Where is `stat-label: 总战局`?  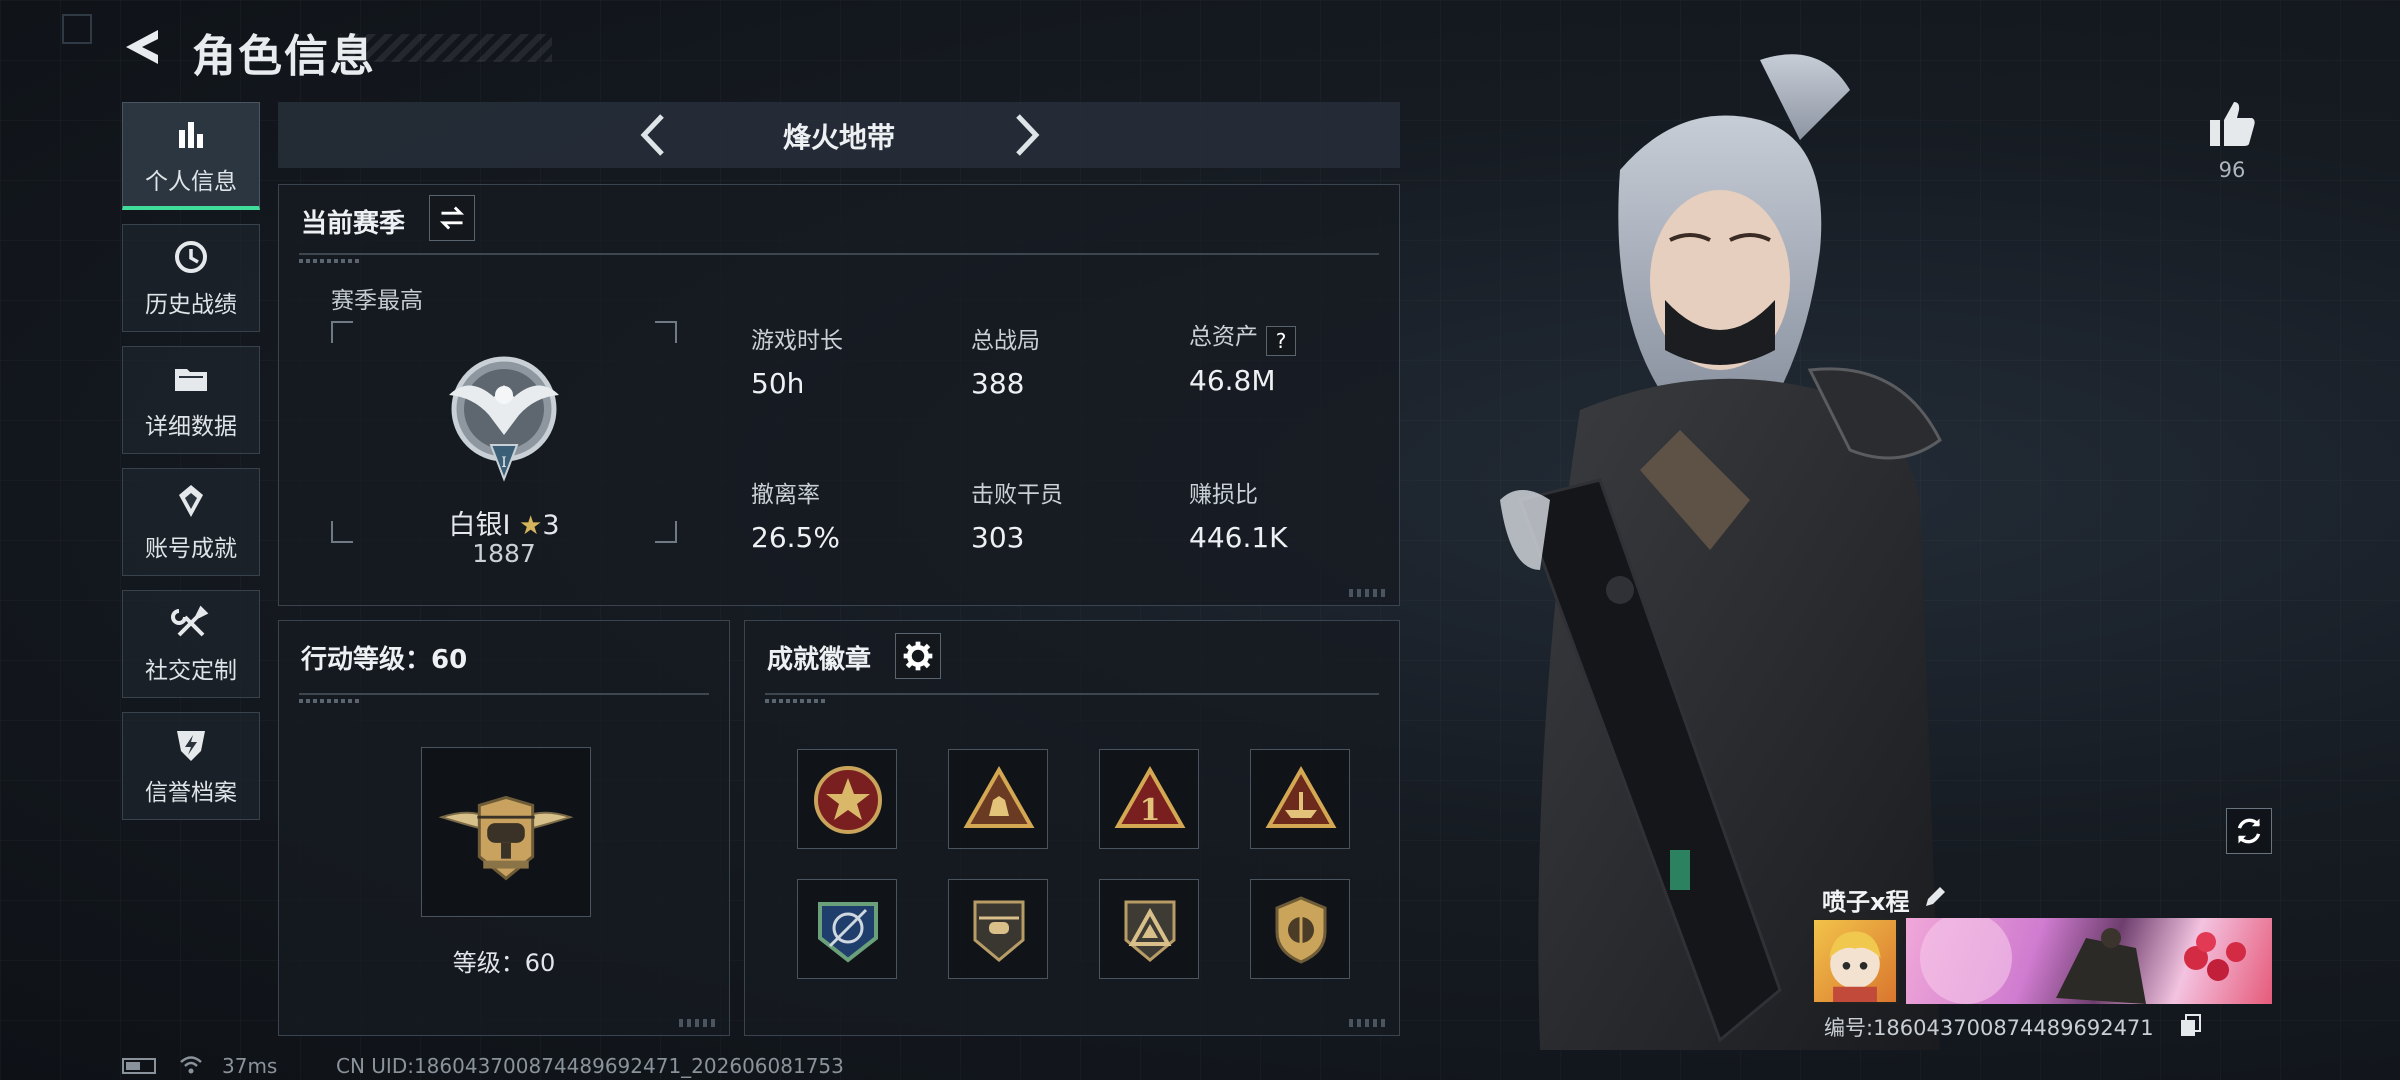 stat-label: 总战局 is located at coordinates (1005, 341).